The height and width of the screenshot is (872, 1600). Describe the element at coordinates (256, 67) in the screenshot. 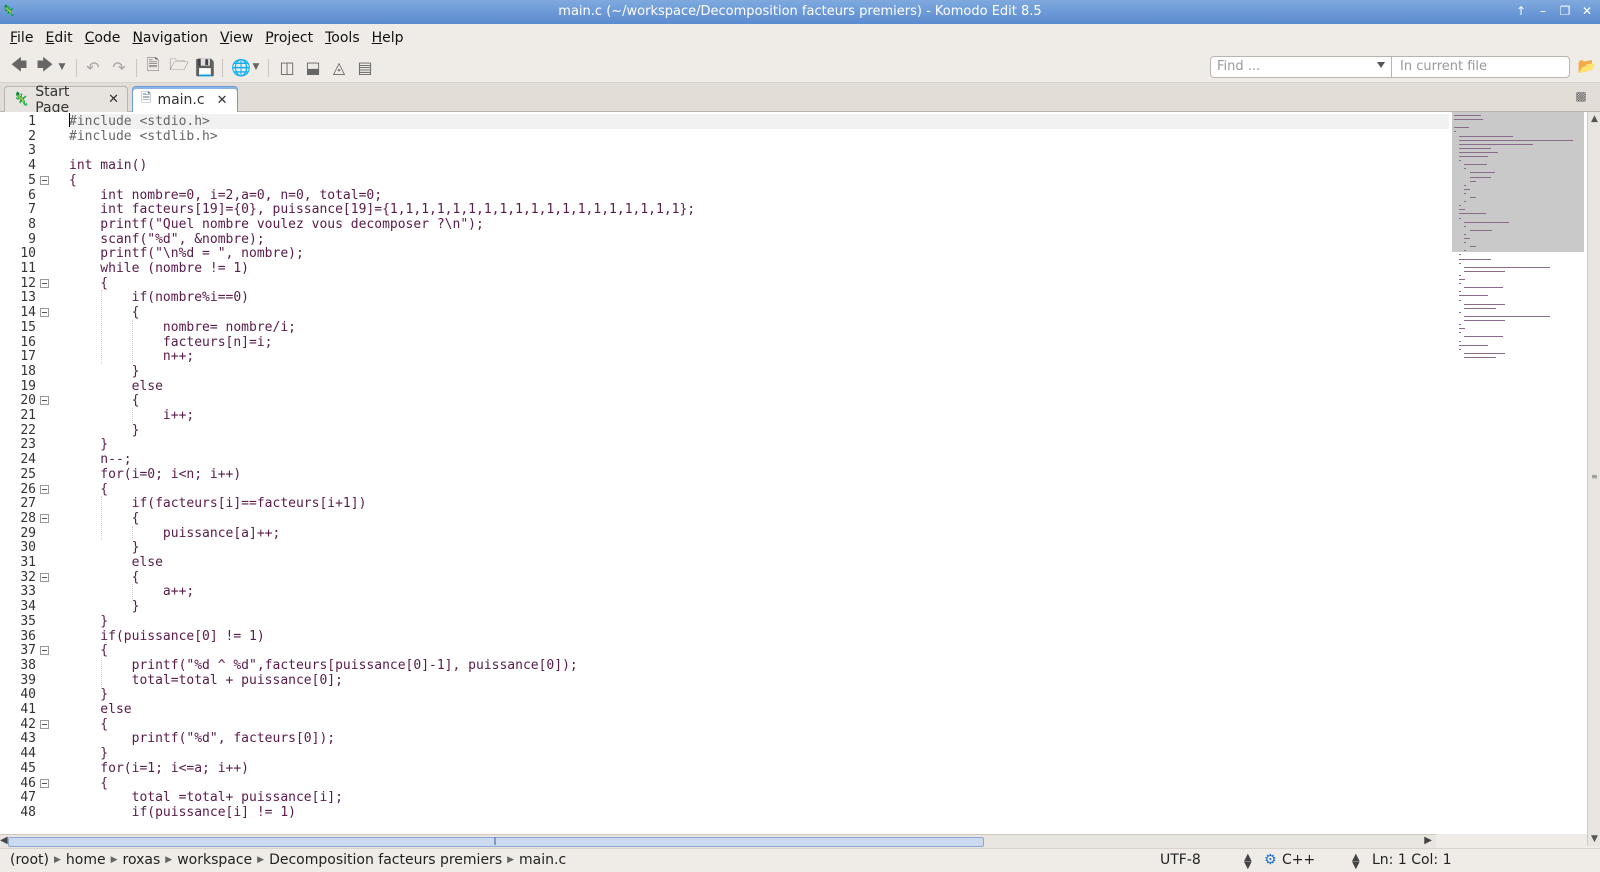

I see `globe-dropdown-icon: ▼` at that location.